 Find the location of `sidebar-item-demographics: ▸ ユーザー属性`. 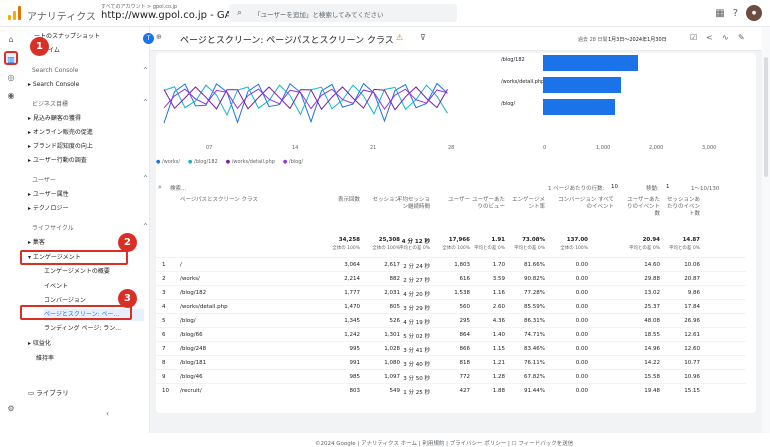

sidebar-item-demographics: ▸ ユーザー属性 is located at coordinates (91, 195).